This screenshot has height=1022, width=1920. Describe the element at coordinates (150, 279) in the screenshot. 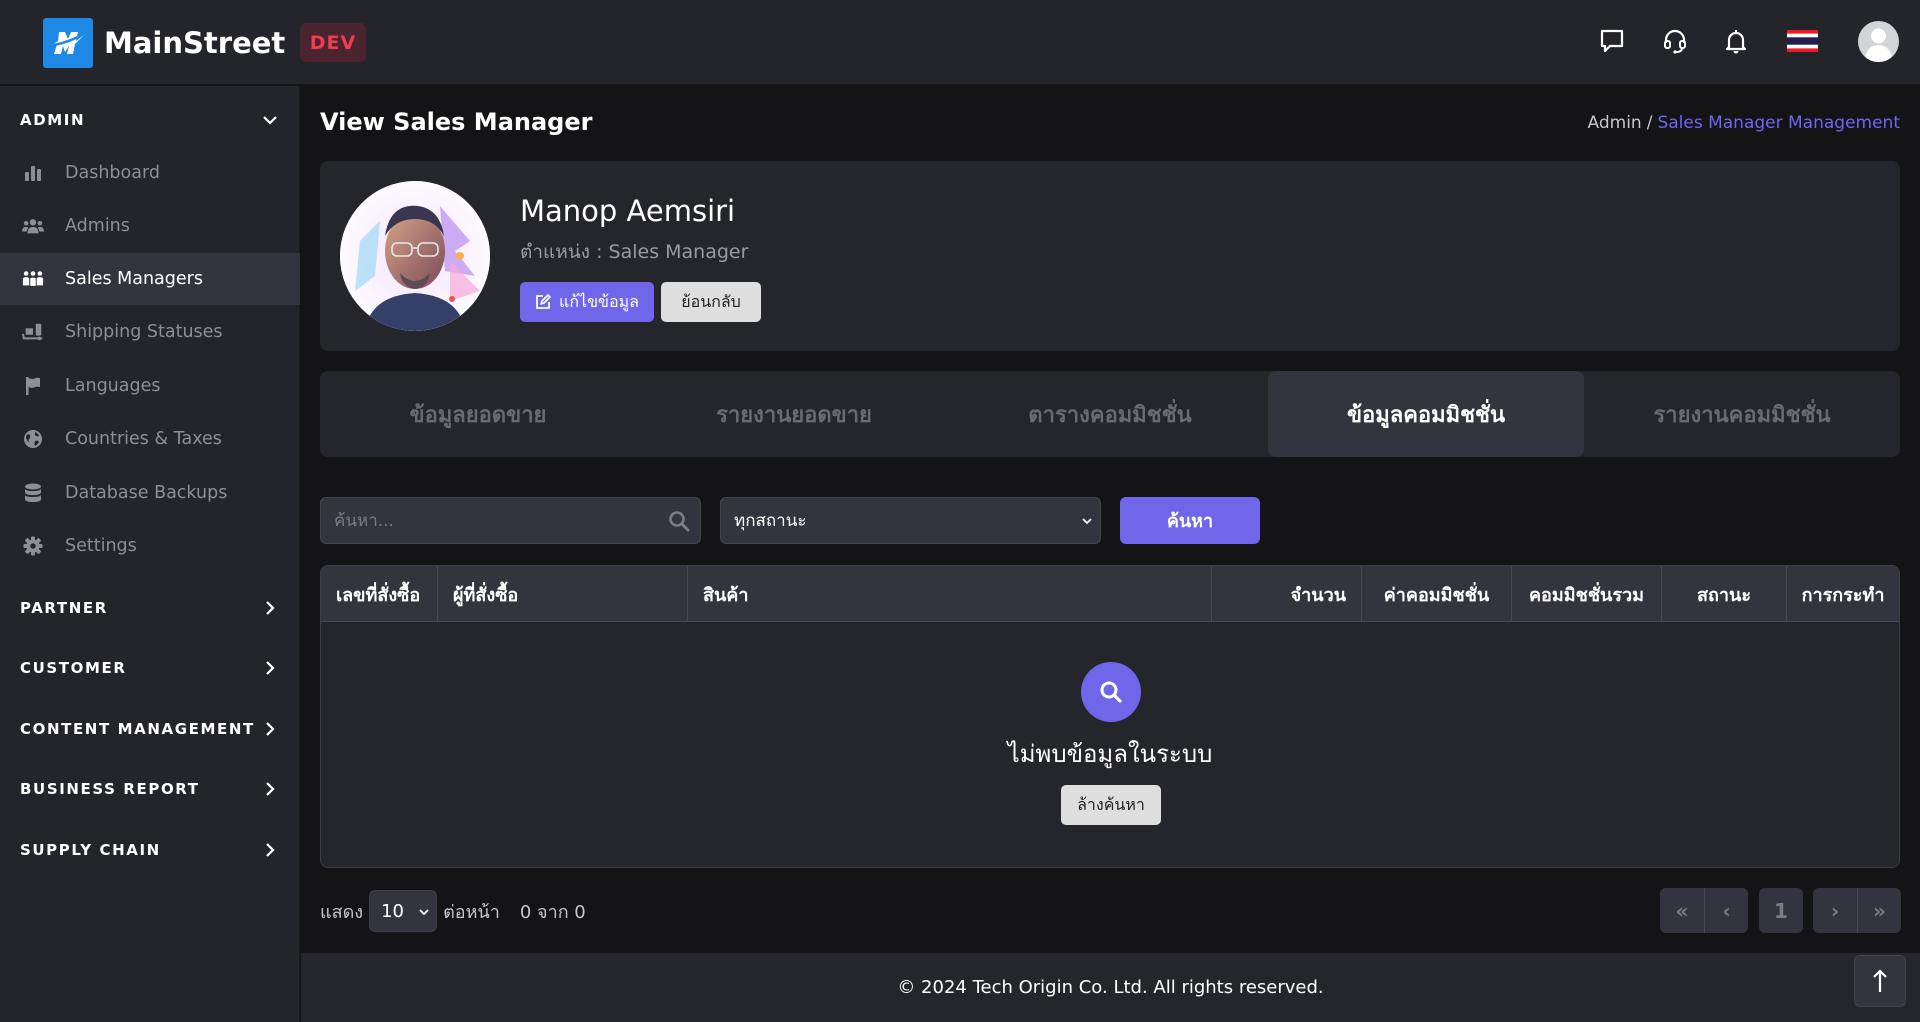

I see `sidebar-item-sales-managers: Sales Managers` at that location.